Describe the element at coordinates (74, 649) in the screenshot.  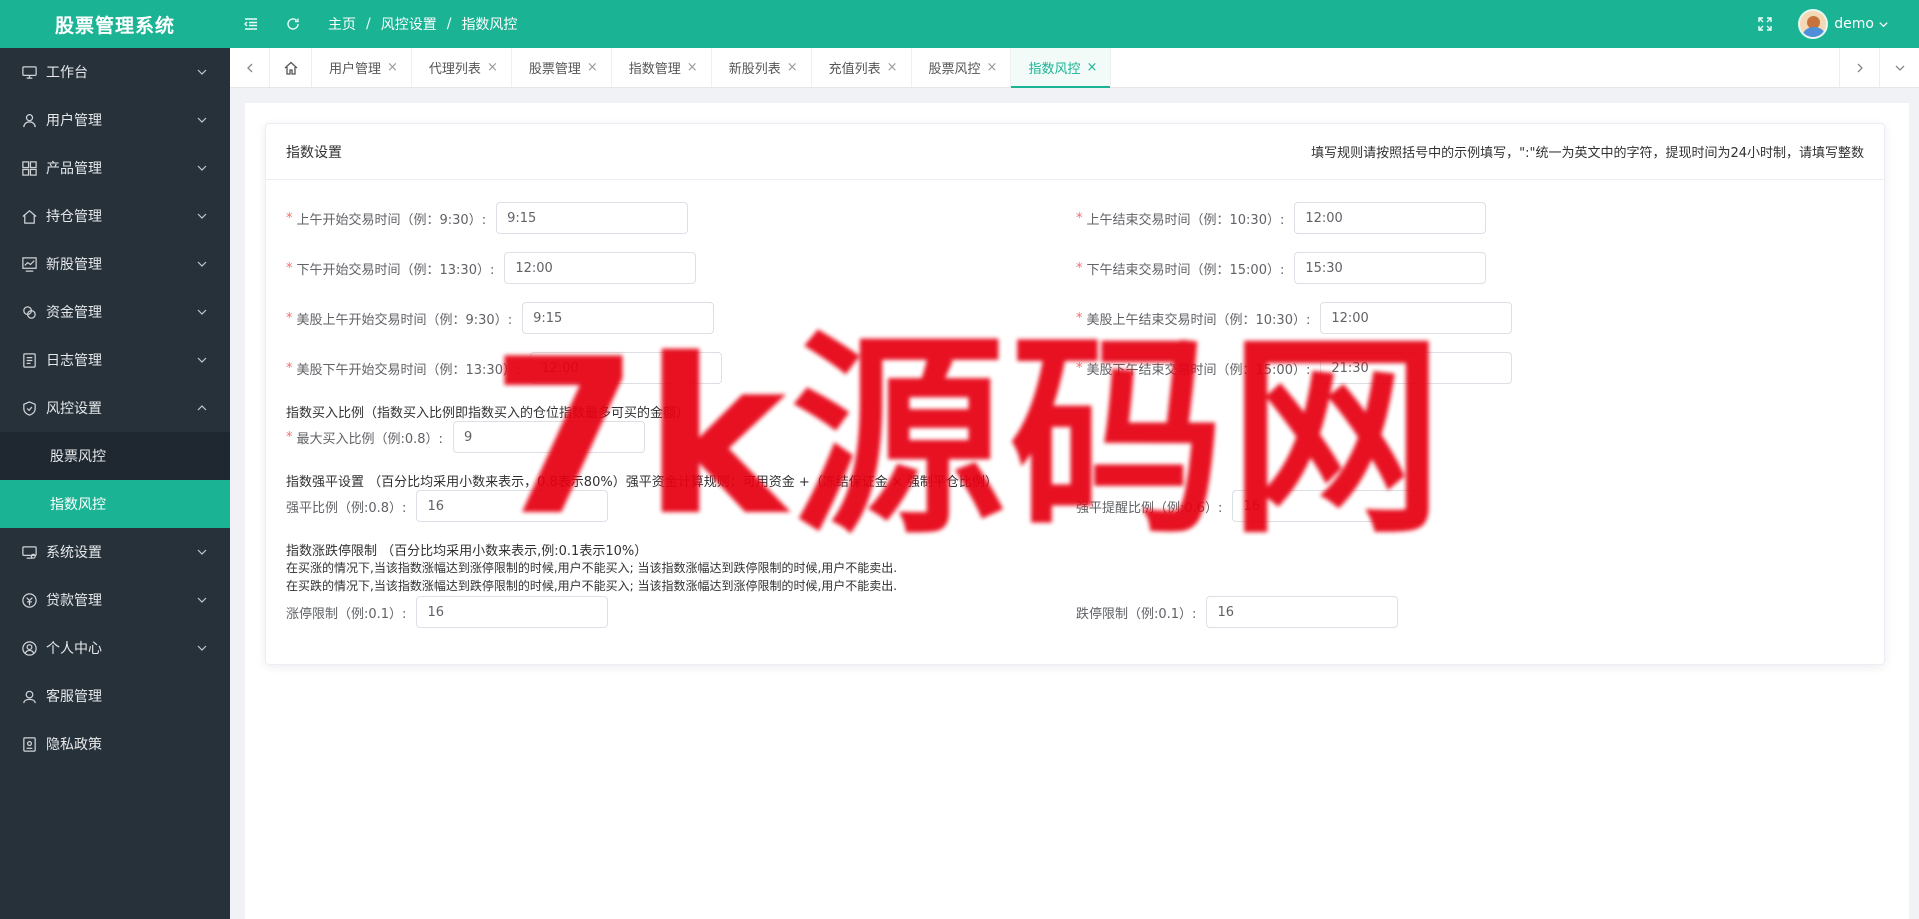
I see `sidebar-item-label: 个人中心` at that location.